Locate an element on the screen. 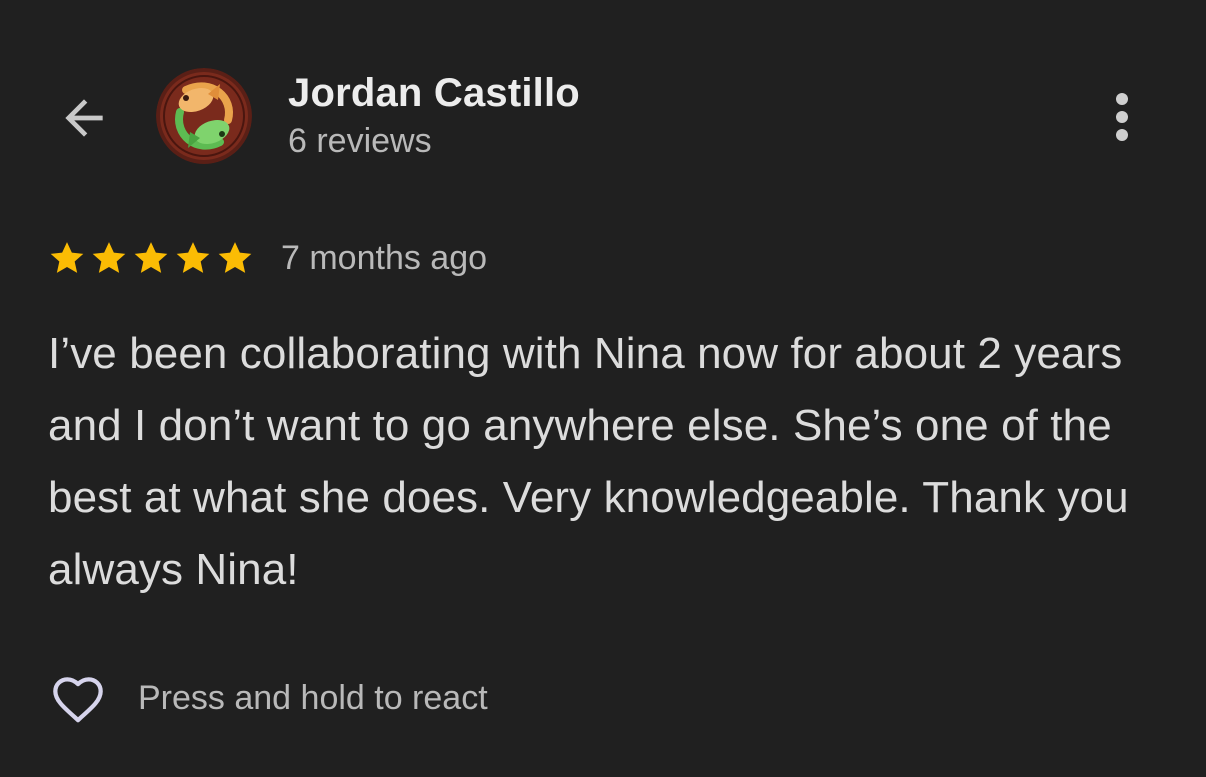 The image size is (1206, 777). author-header: Jordan Castillo 6 reviews is located at coordinates (434, 116).